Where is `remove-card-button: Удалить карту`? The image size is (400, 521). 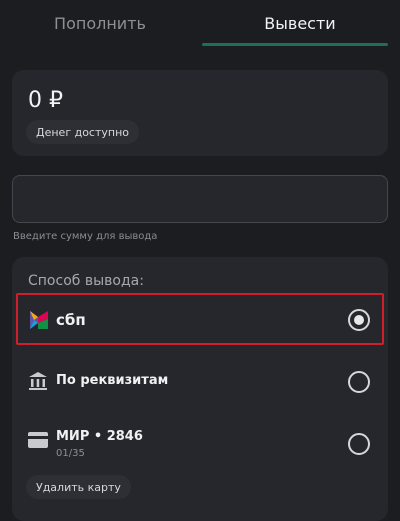
remove-card-button: Удалить карту is located at coordinates (78, 487).